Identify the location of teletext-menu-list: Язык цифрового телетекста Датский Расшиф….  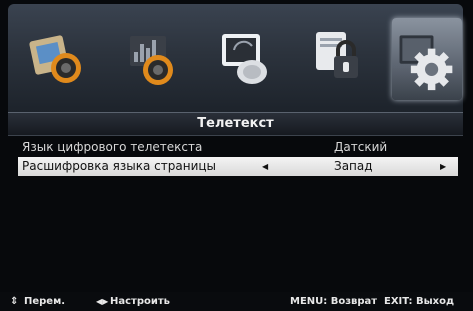
(238, 157).